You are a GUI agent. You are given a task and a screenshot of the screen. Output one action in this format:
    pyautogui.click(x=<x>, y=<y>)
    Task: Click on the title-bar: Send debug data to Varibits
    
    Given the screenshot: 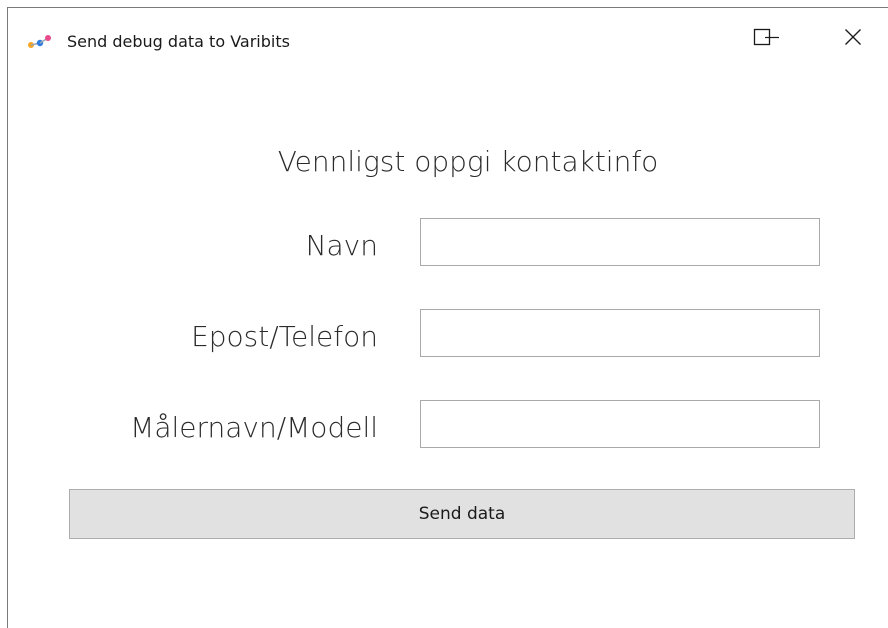 What is the action you would take?
    pyautogui.click(x=448, y=39)
    